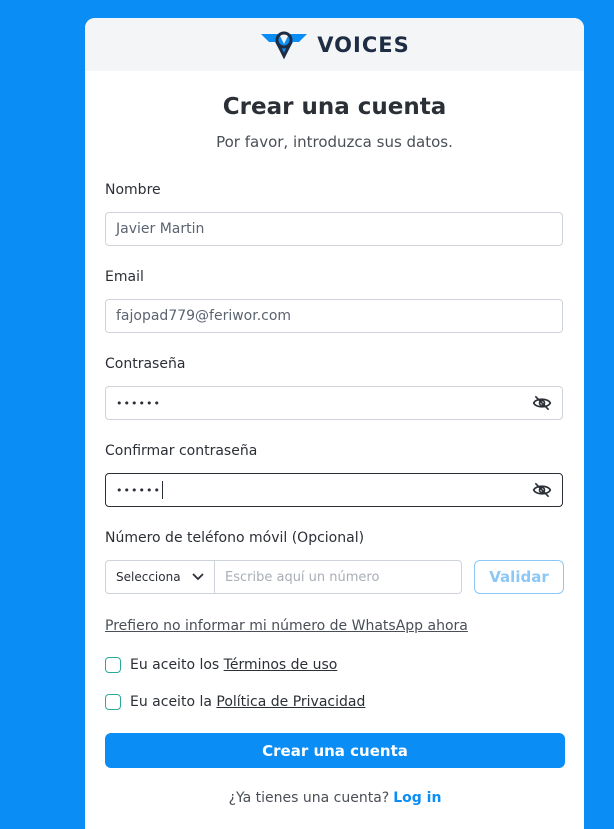  What do you see at coordinates (145, 364) in the screenshot?
I see `password-label: Contraseña` at bounding box center [145, 364].